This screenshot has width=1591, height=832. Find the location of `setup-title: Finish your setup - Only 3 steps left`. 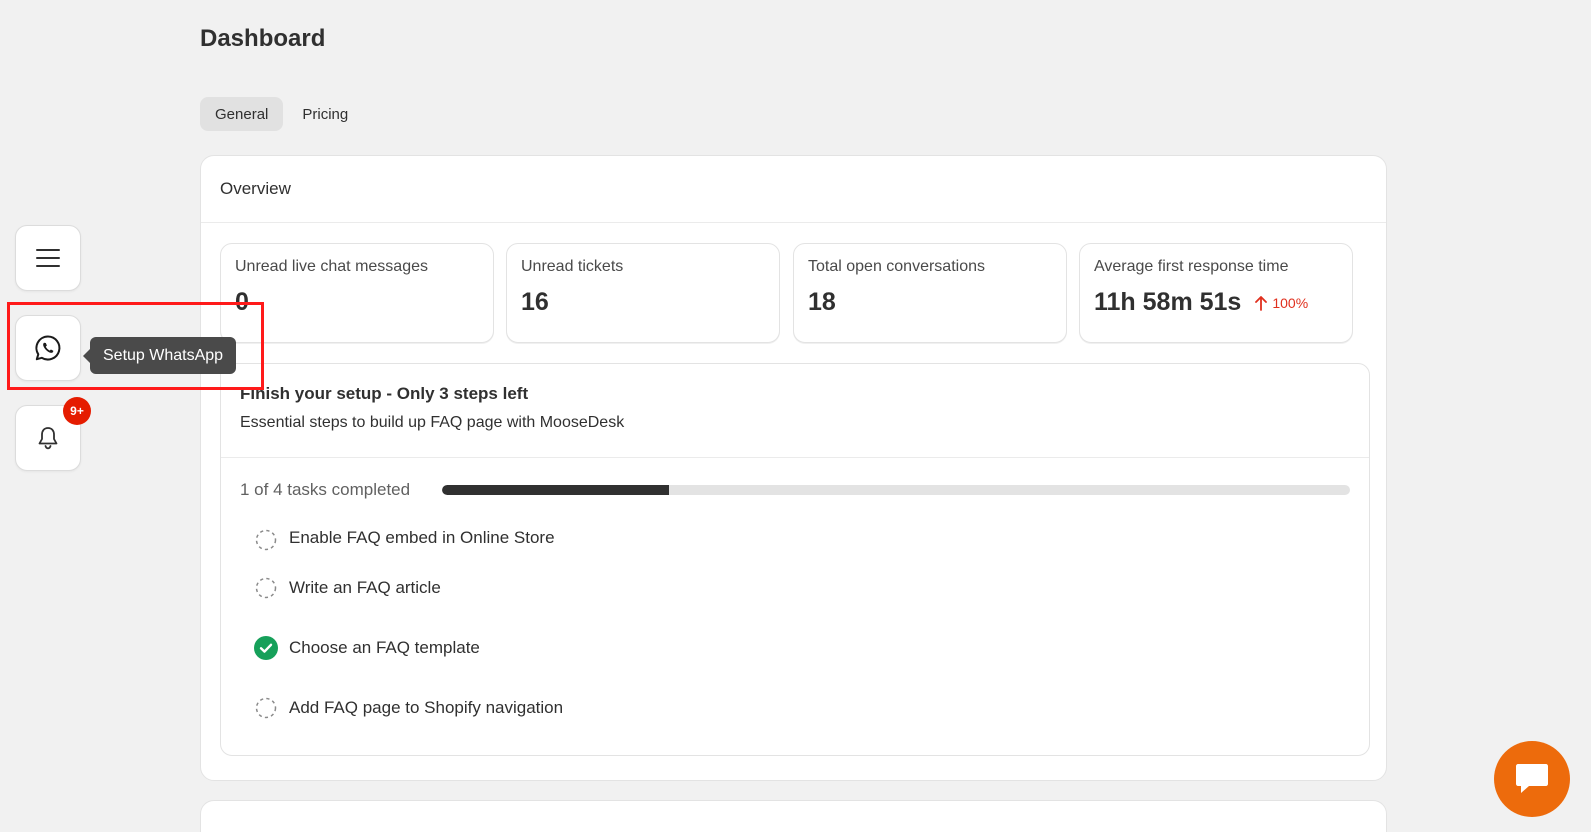

setup-title: Finish your setup - Only 3 steps left is located at coordinates (384, 393).